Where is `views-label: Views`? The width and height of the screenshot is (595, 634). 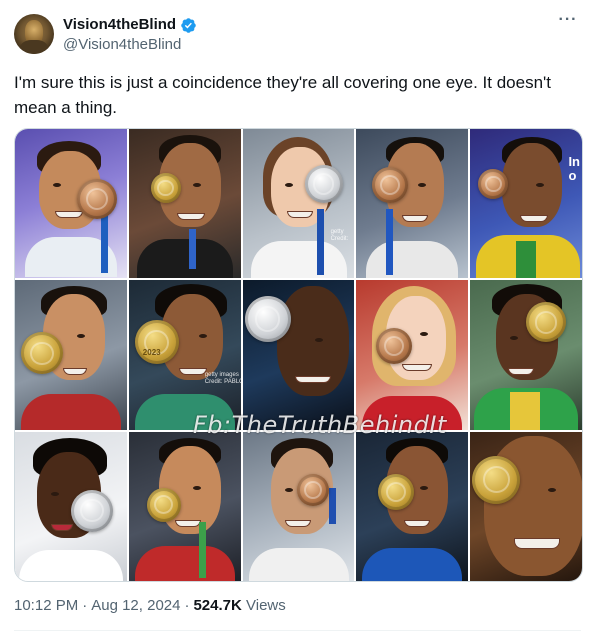 views-label: Views is located at coordinates (266, 605).